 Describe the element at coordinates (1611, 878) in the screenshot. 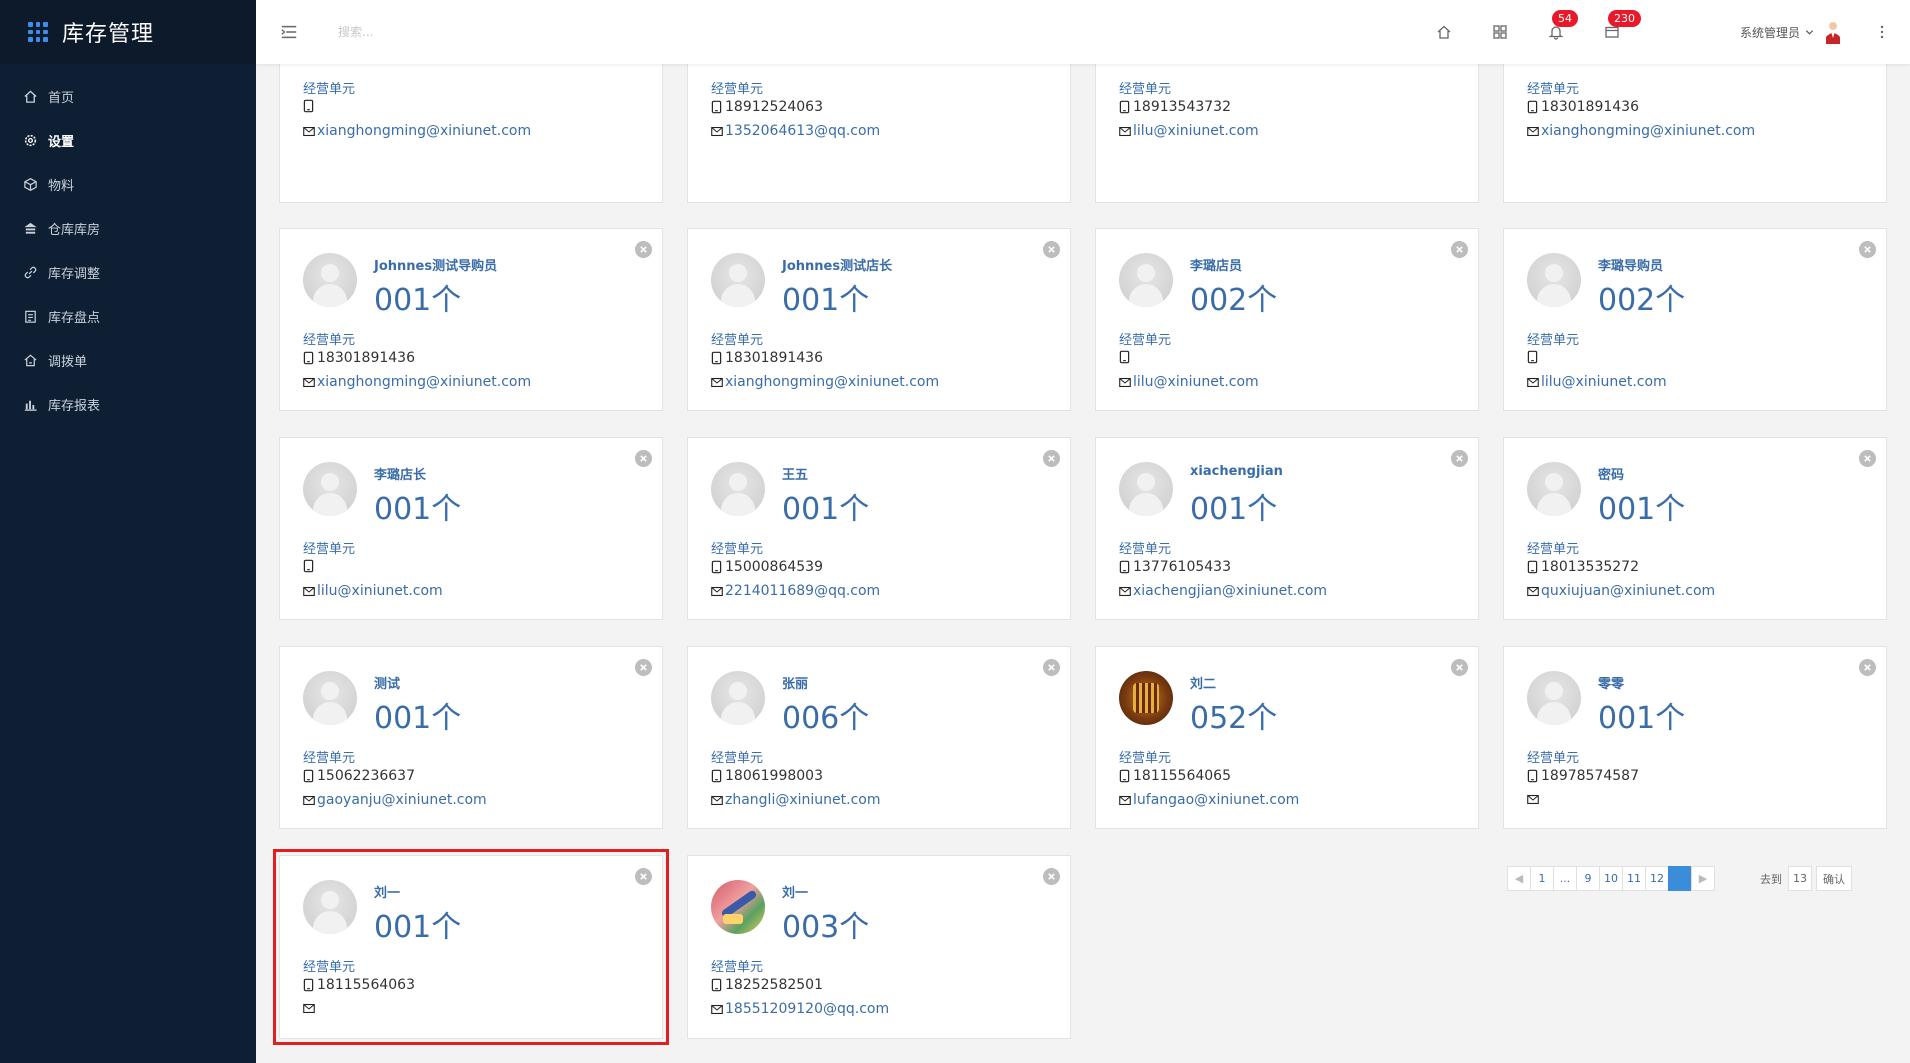

I see `page-button: 10` at that location.